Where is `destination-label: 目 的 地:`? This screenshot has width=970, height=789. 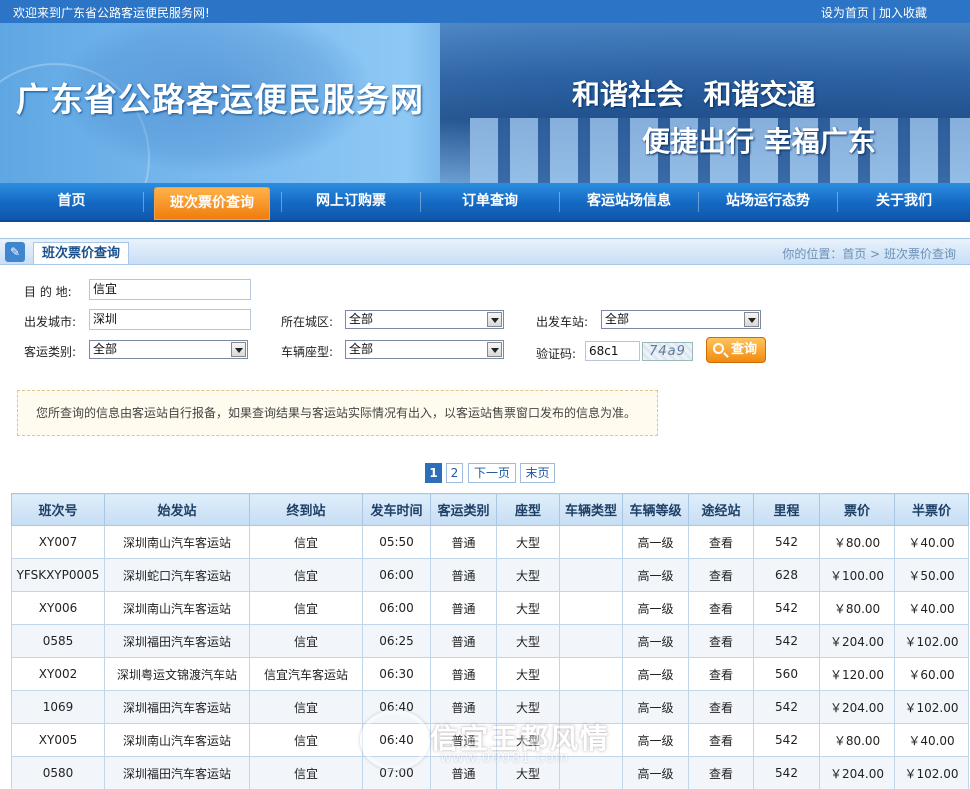 destination-label: 目 的 地: is located at coordinates (48, 292).